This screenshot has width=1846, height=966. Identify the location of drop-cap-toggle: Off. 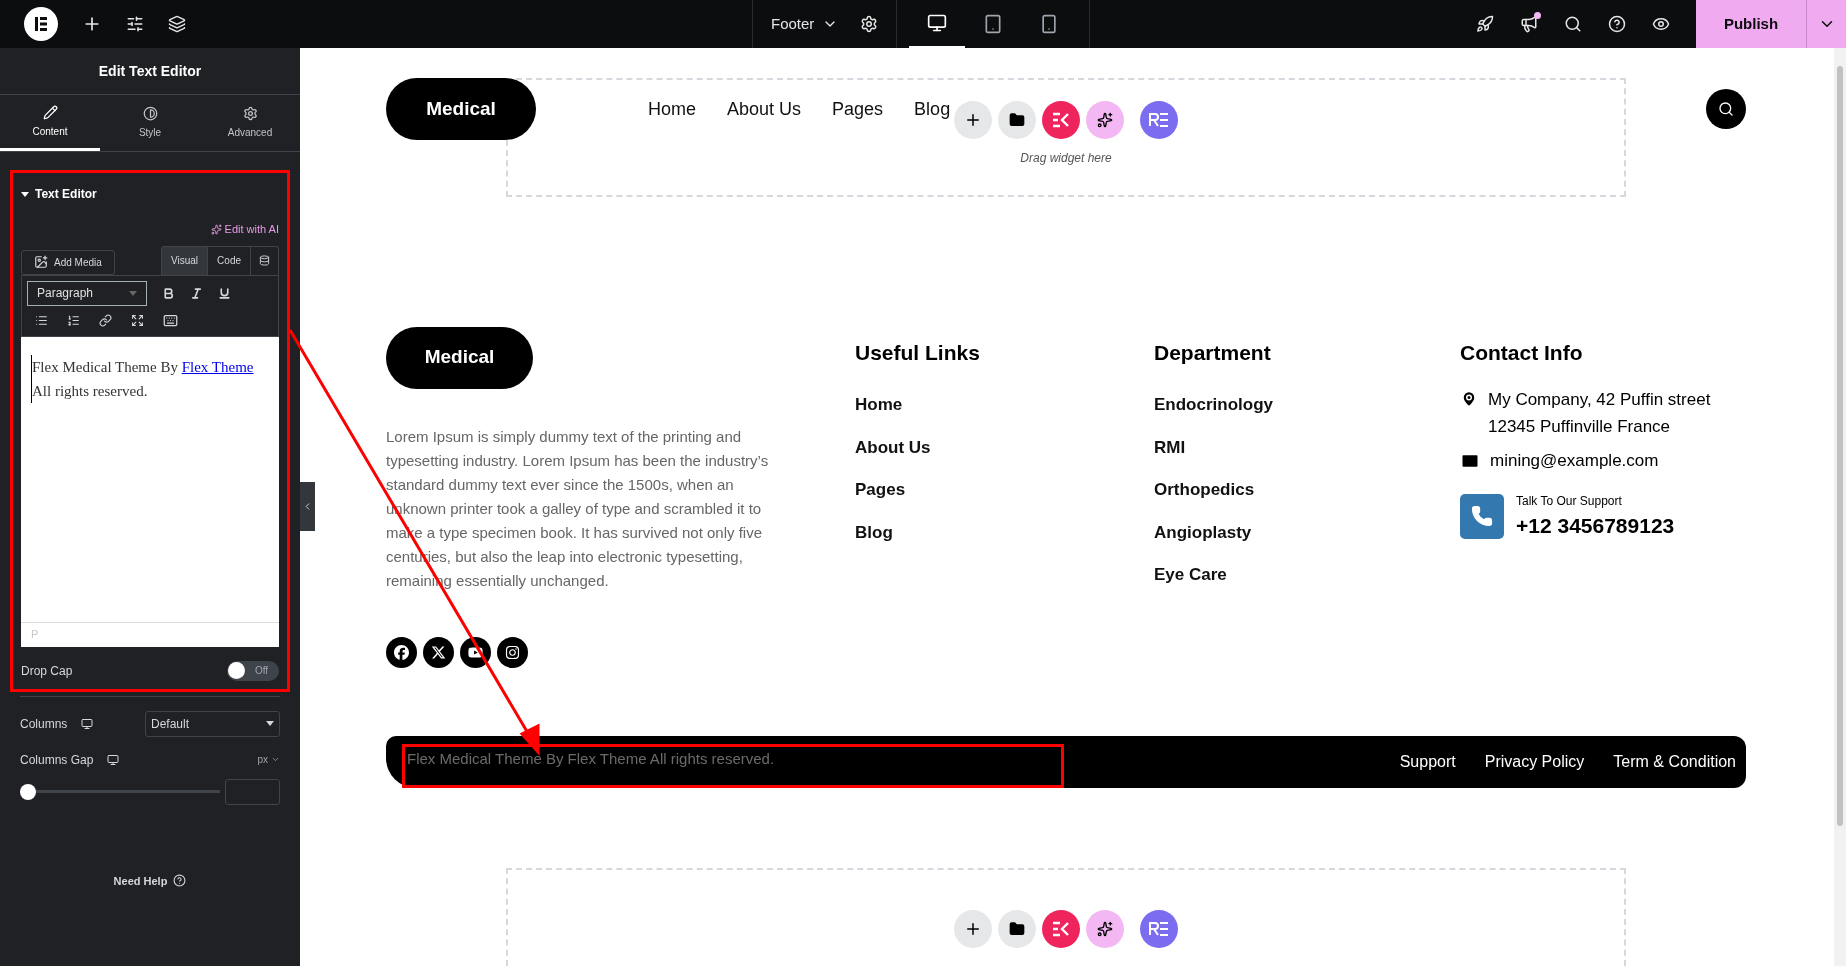
(253, 670).